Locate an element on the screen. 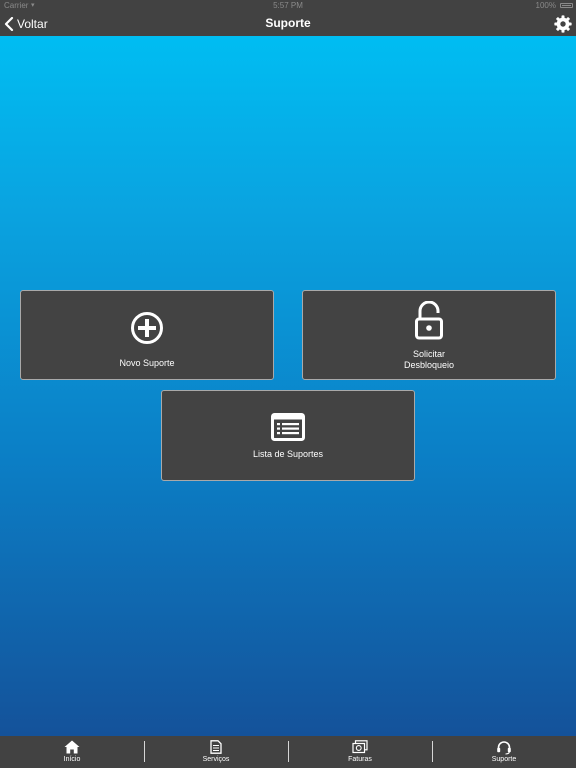 The width and height of the screenshot is (576, 768). tab-services: Serviços is located at coordinates (216, 752).